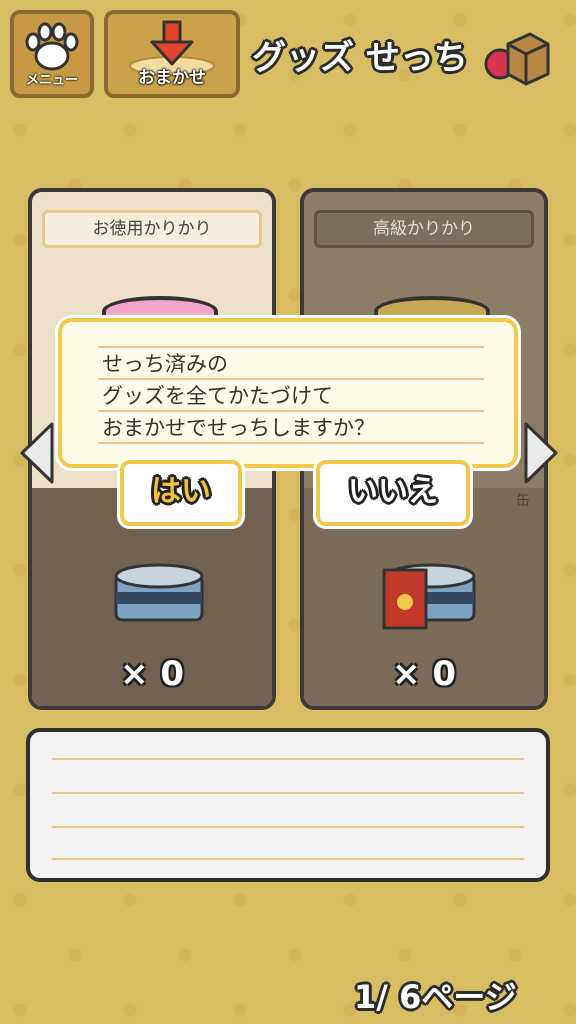  Describe the element at coordinates (172, 54) in the screenshot. I see `auto-place-button: おまかせ` at that location.